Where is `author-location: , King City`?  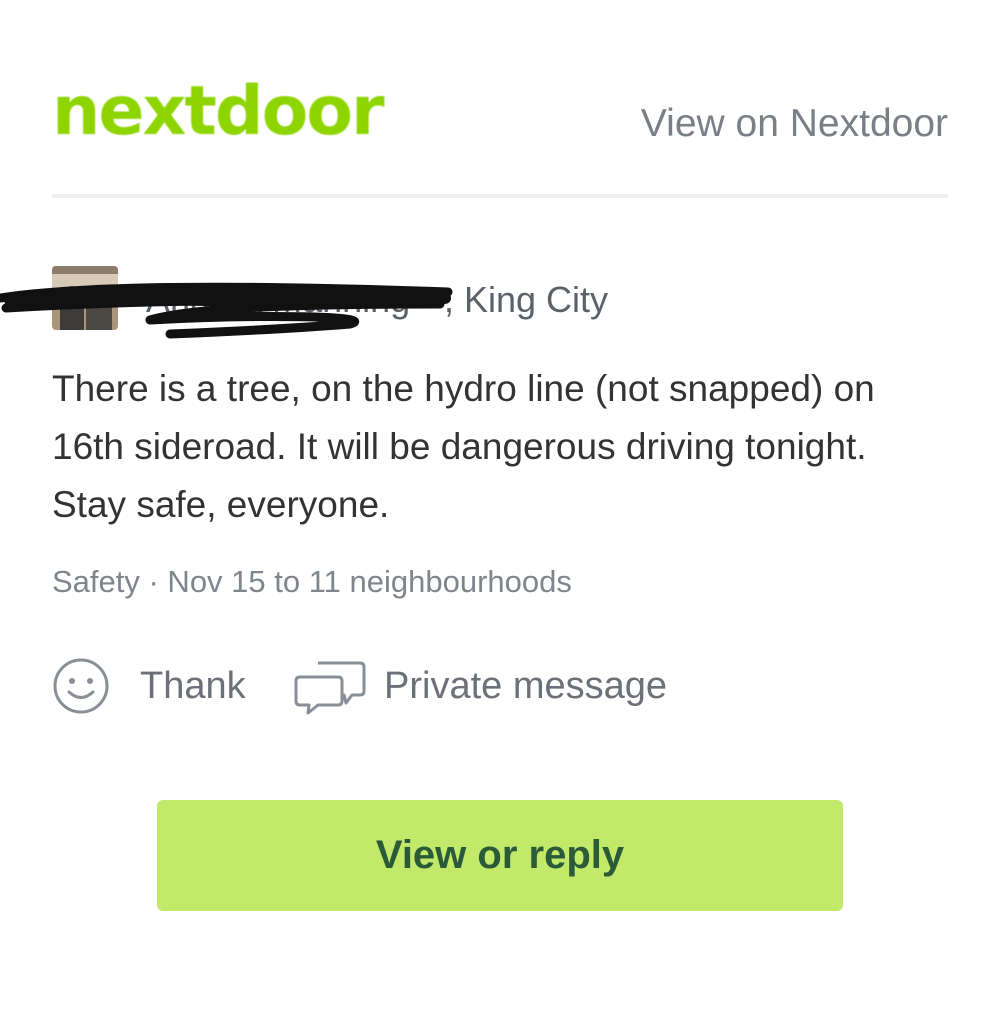 author-location: , King City is located at coordinates (526, 299).